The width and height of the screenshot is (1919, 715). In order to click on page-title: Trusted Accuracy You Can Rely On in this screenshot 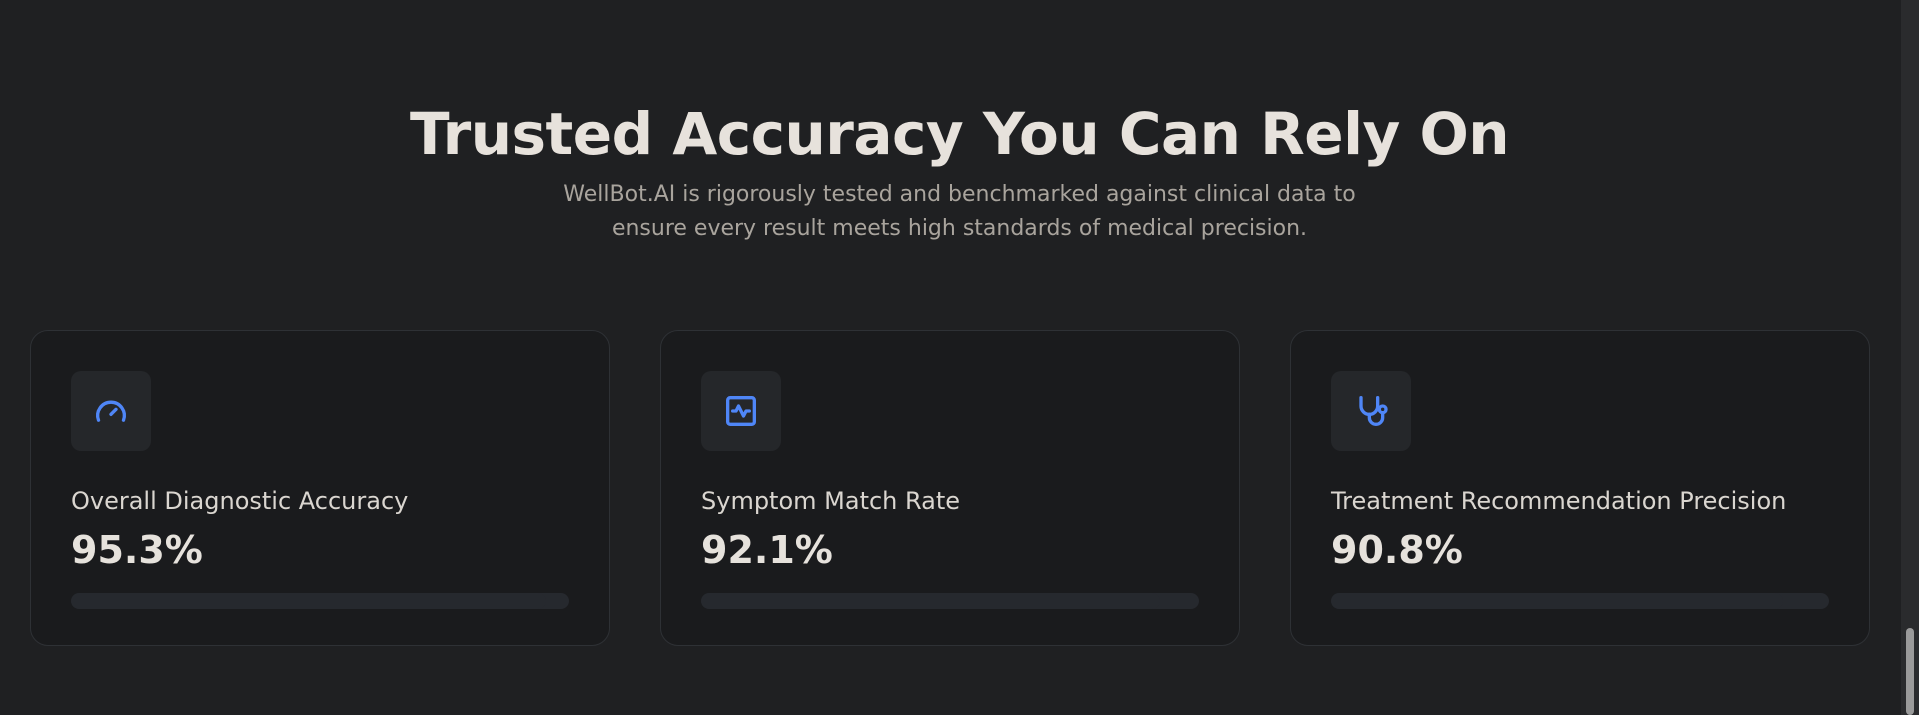, I will do `click(959, 134)`.